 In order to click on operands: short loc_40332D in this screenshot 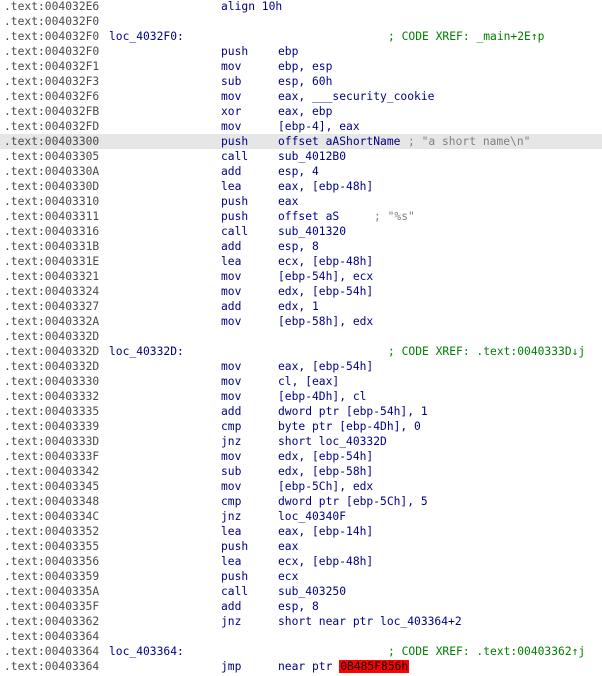, I will do `click(332, 441)`.